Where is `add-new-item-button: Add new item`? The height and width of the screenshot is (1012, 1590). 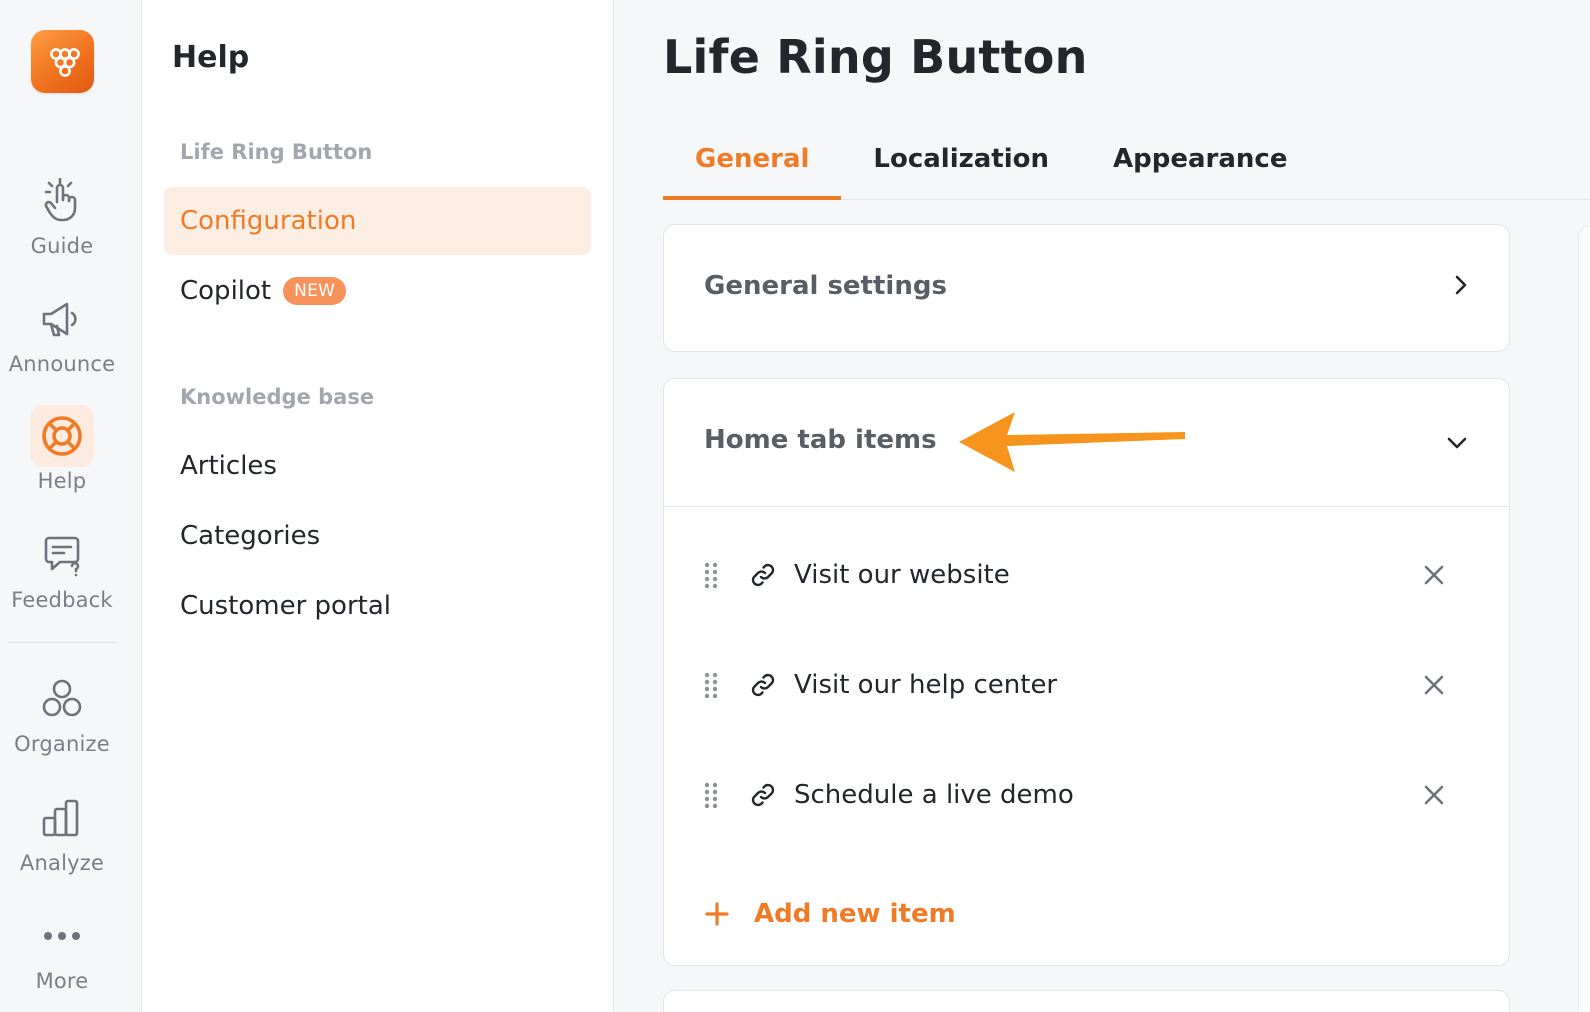
add-new-item-button: Add new item is located at coordinates (830, 914).